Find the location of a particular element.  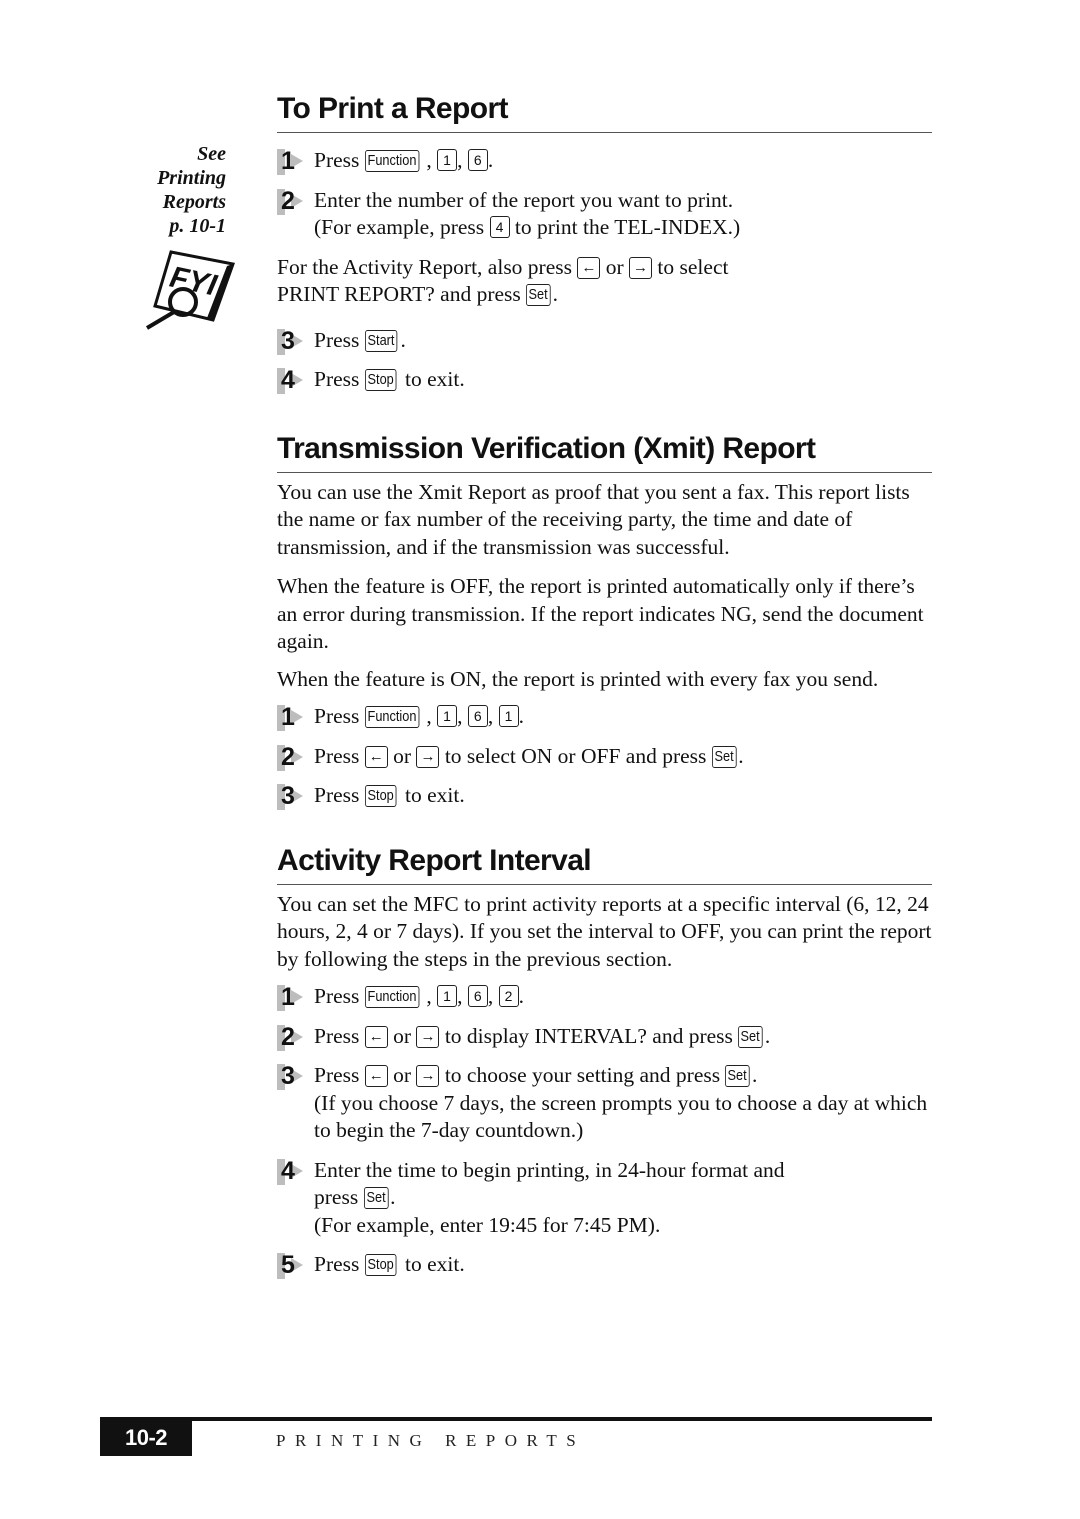

section-title: Activity Report Interval is located at coordinates (604, 863).